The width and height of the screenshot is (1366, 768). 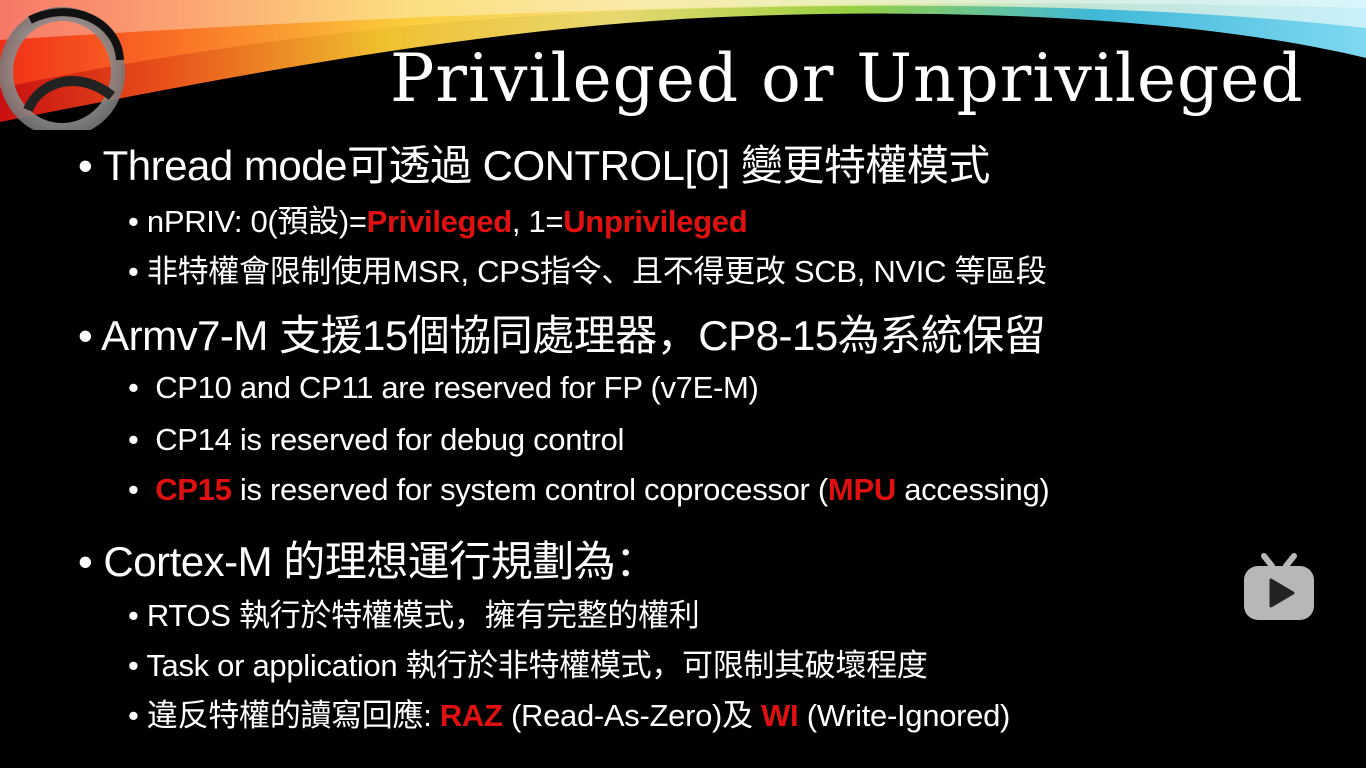 What do you see at coordinates (655, 221) in the screenshot?
I see `highlight-unprivileged: Unprivileged` at bounding box center [655, 221].